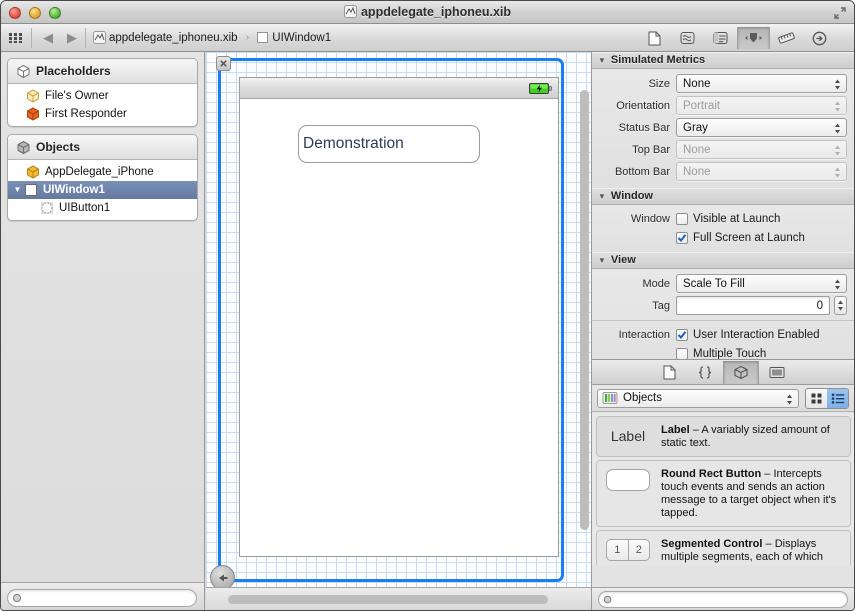 The width and height of the screenshot is (855, 611). Describe the element at coordinates (86, 114) in the screenshot. I see `tree-label-first-responder: First Responder` at that location.